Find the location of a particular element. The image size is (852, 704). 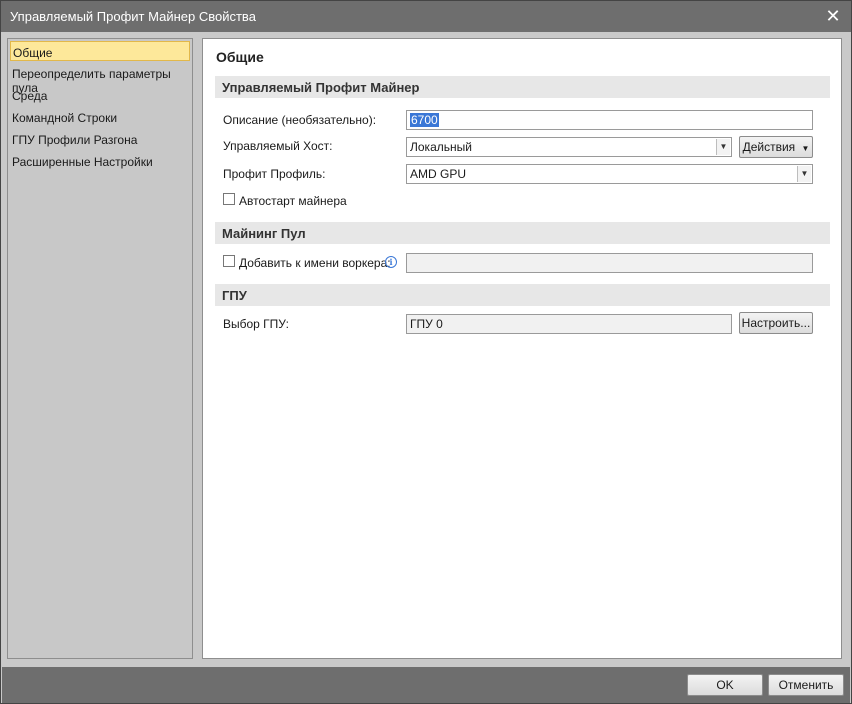

host-select: Локальный ▼ is located at coordinates (569, 147).